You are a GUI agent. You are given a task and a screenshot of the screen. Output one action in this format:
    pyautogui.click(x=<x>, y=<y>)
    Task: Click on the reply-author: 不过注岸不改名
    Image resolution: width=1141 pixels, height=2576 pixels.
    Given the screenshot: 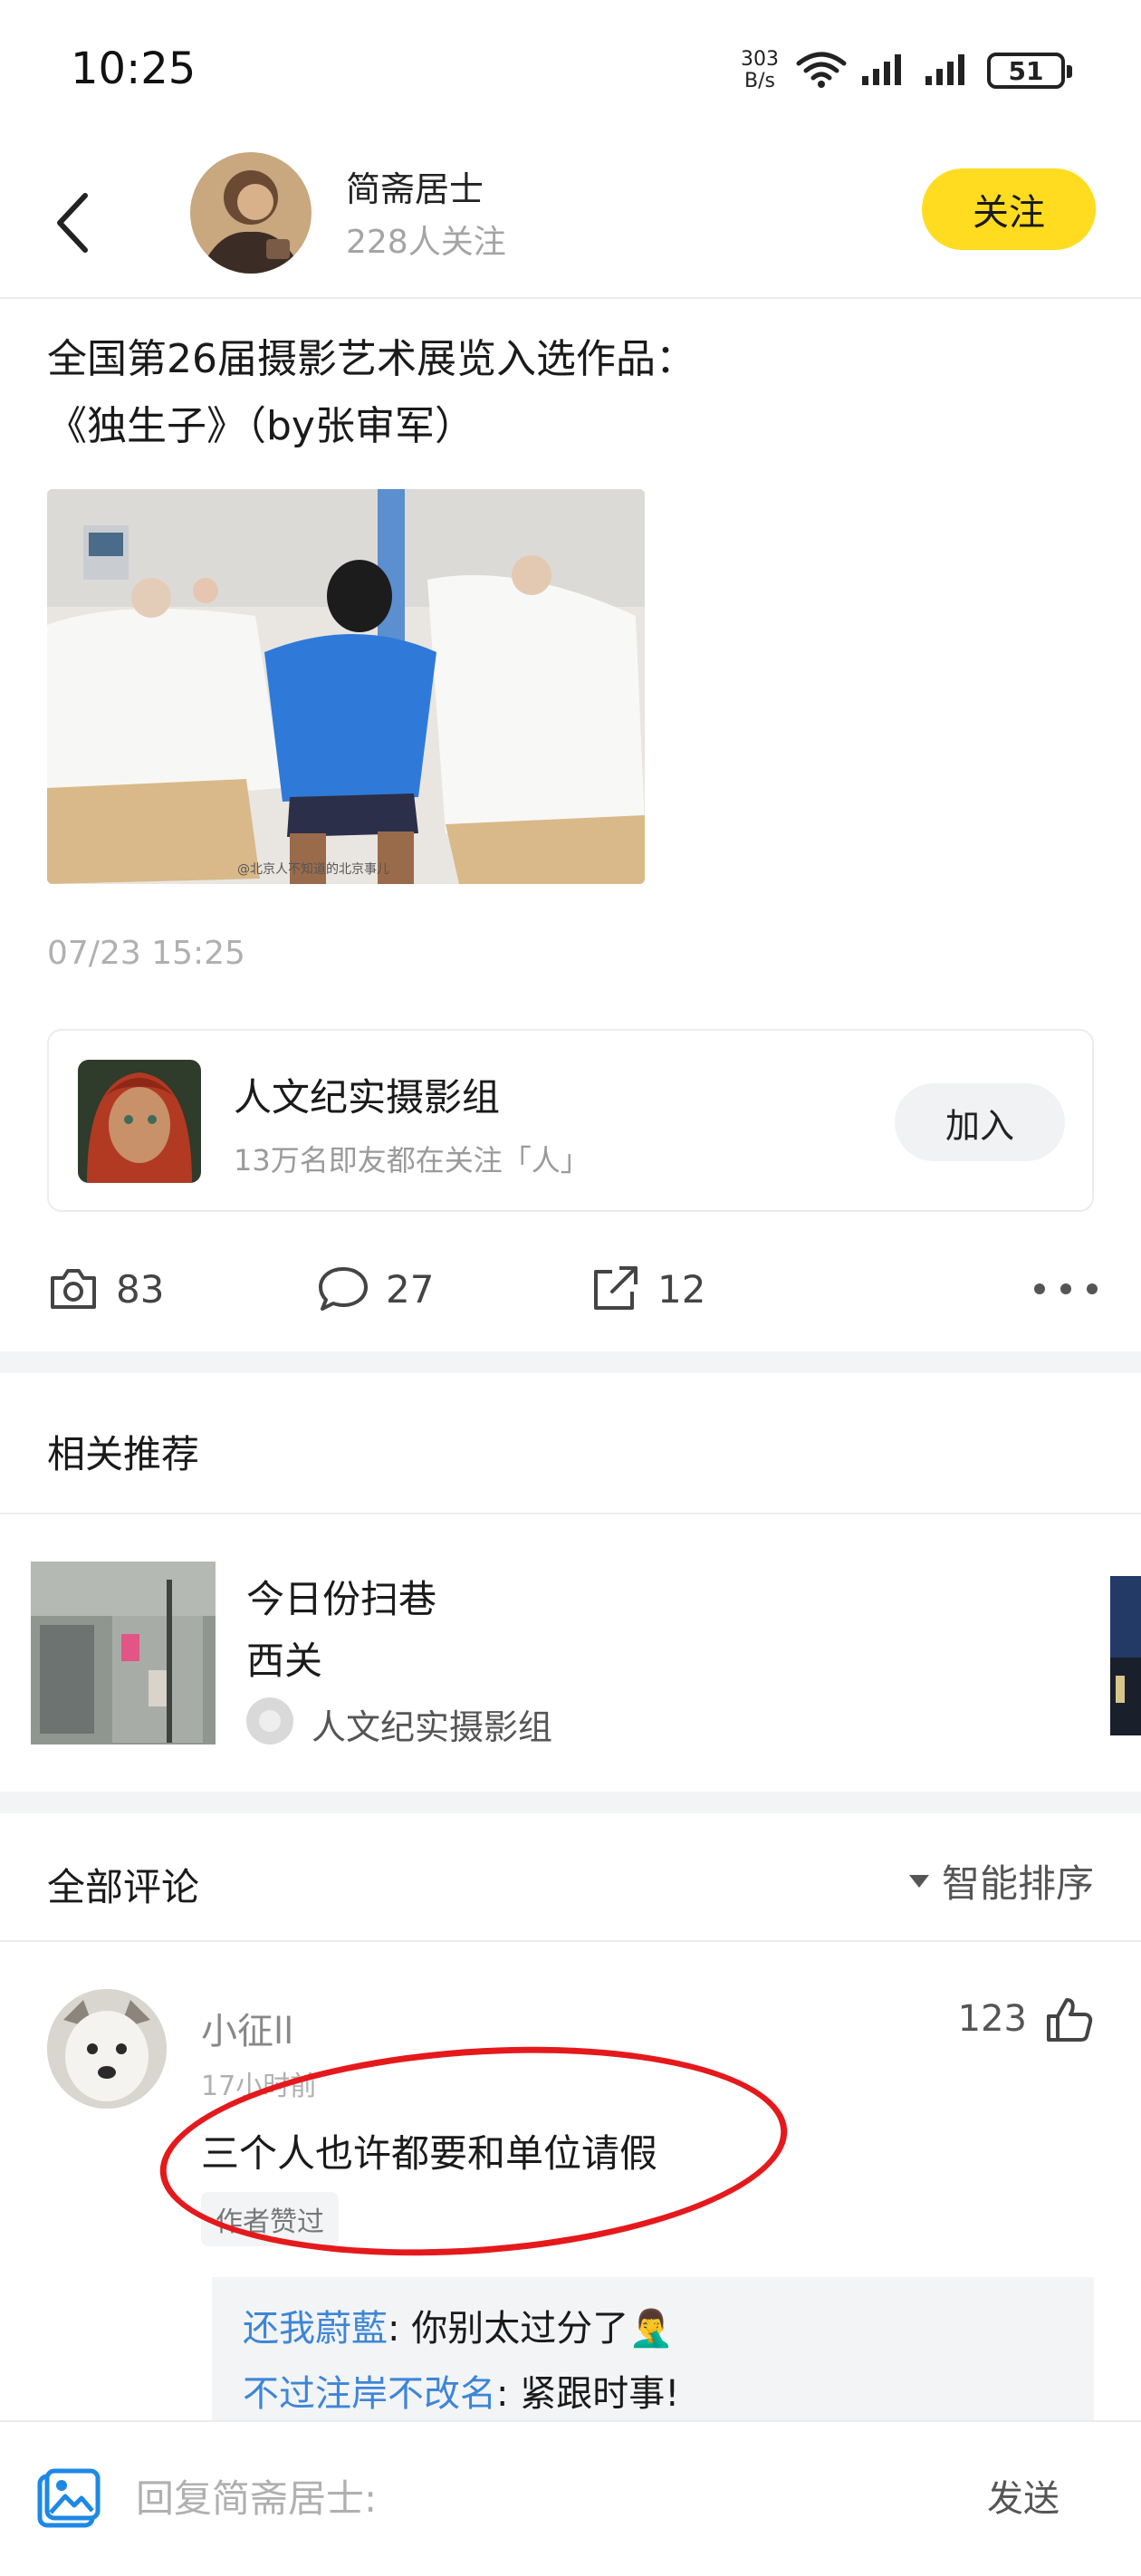 What is the action you would take?
    pyautogui.click(x=370, y=2394)
    